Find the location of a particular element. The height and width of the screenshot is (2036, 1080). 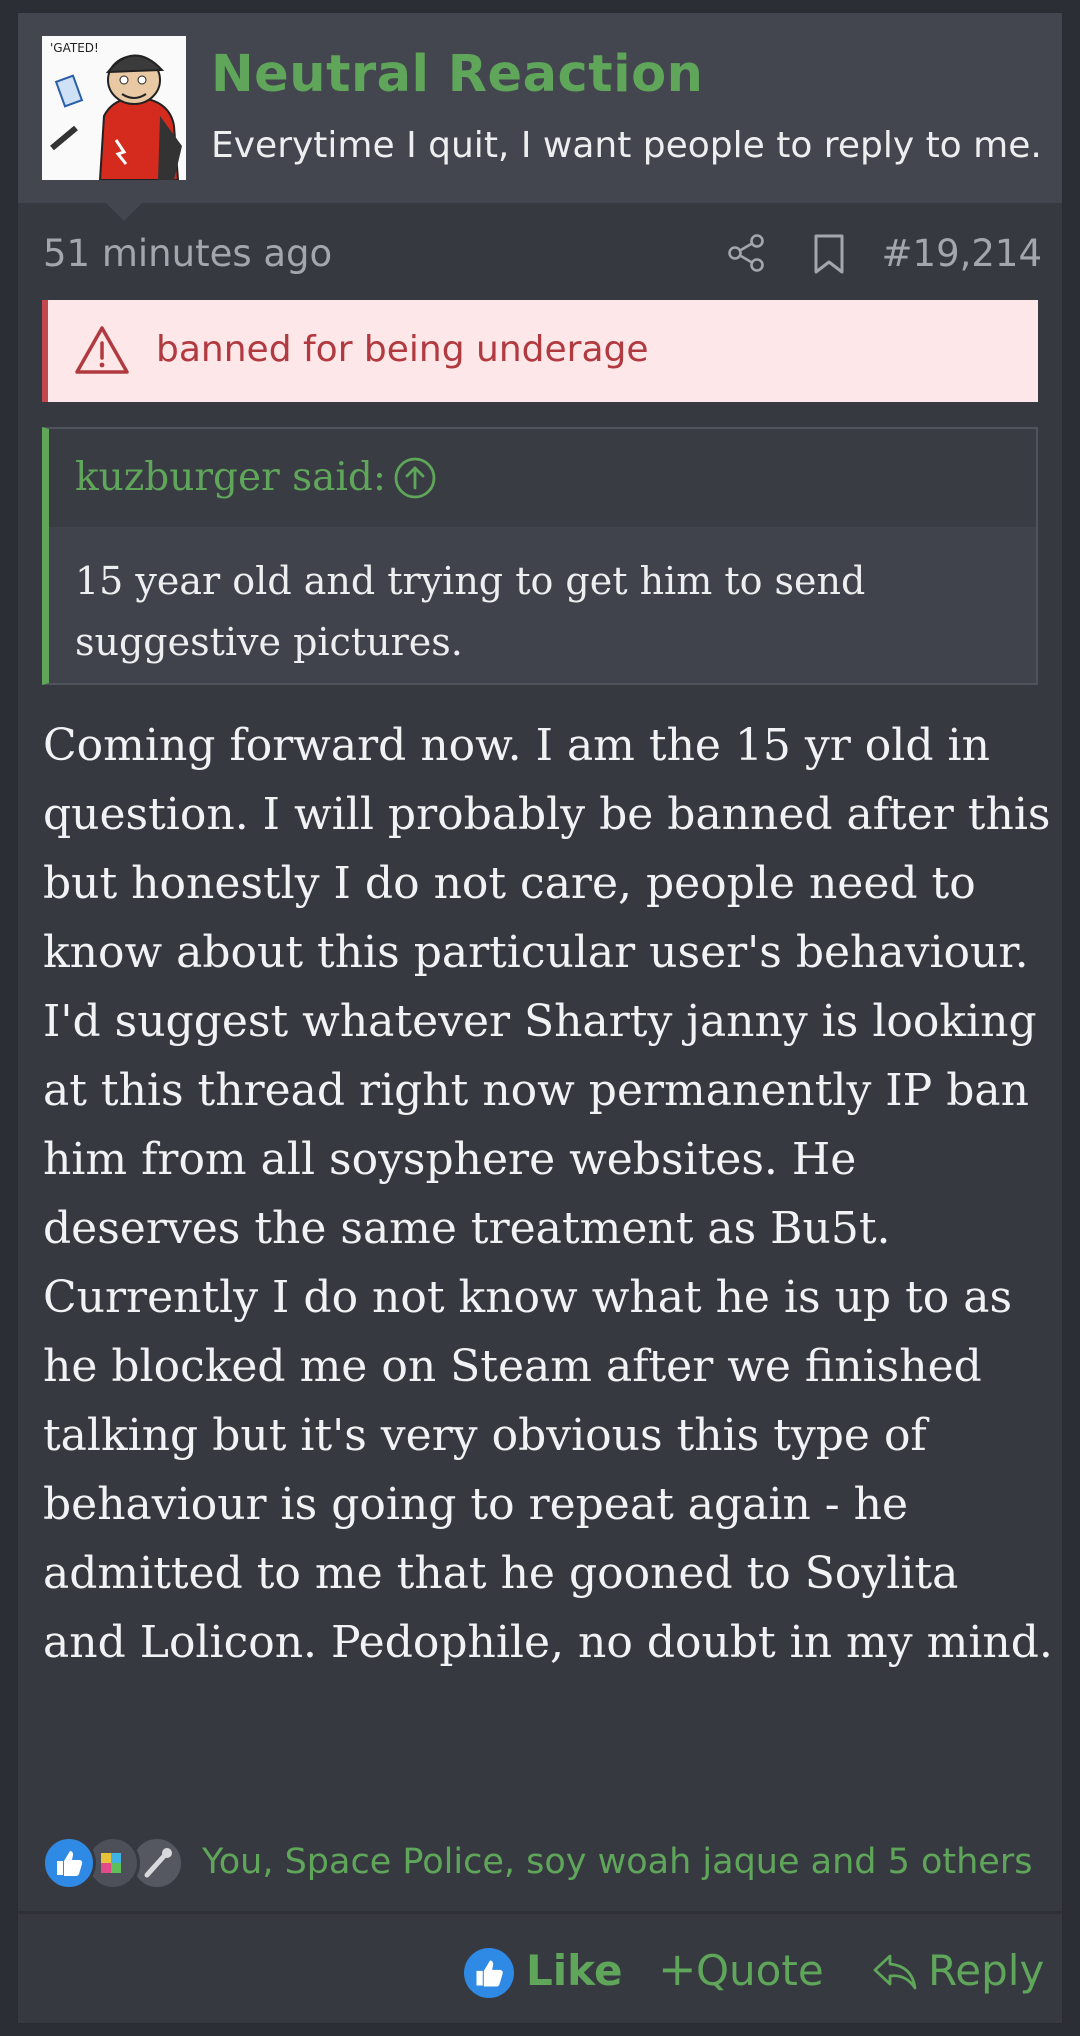

avatar: 'GATED! is located at coordinates (114, 108).